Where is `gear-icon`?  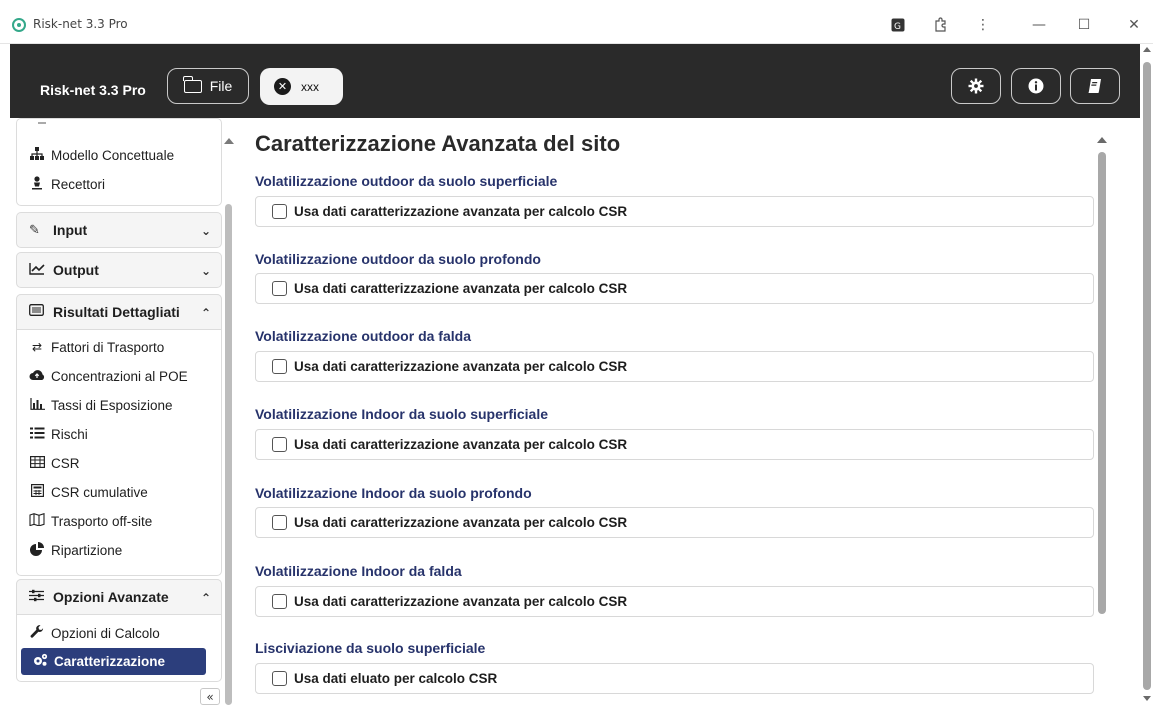 gear-icon is located at coordinates (976, 86).